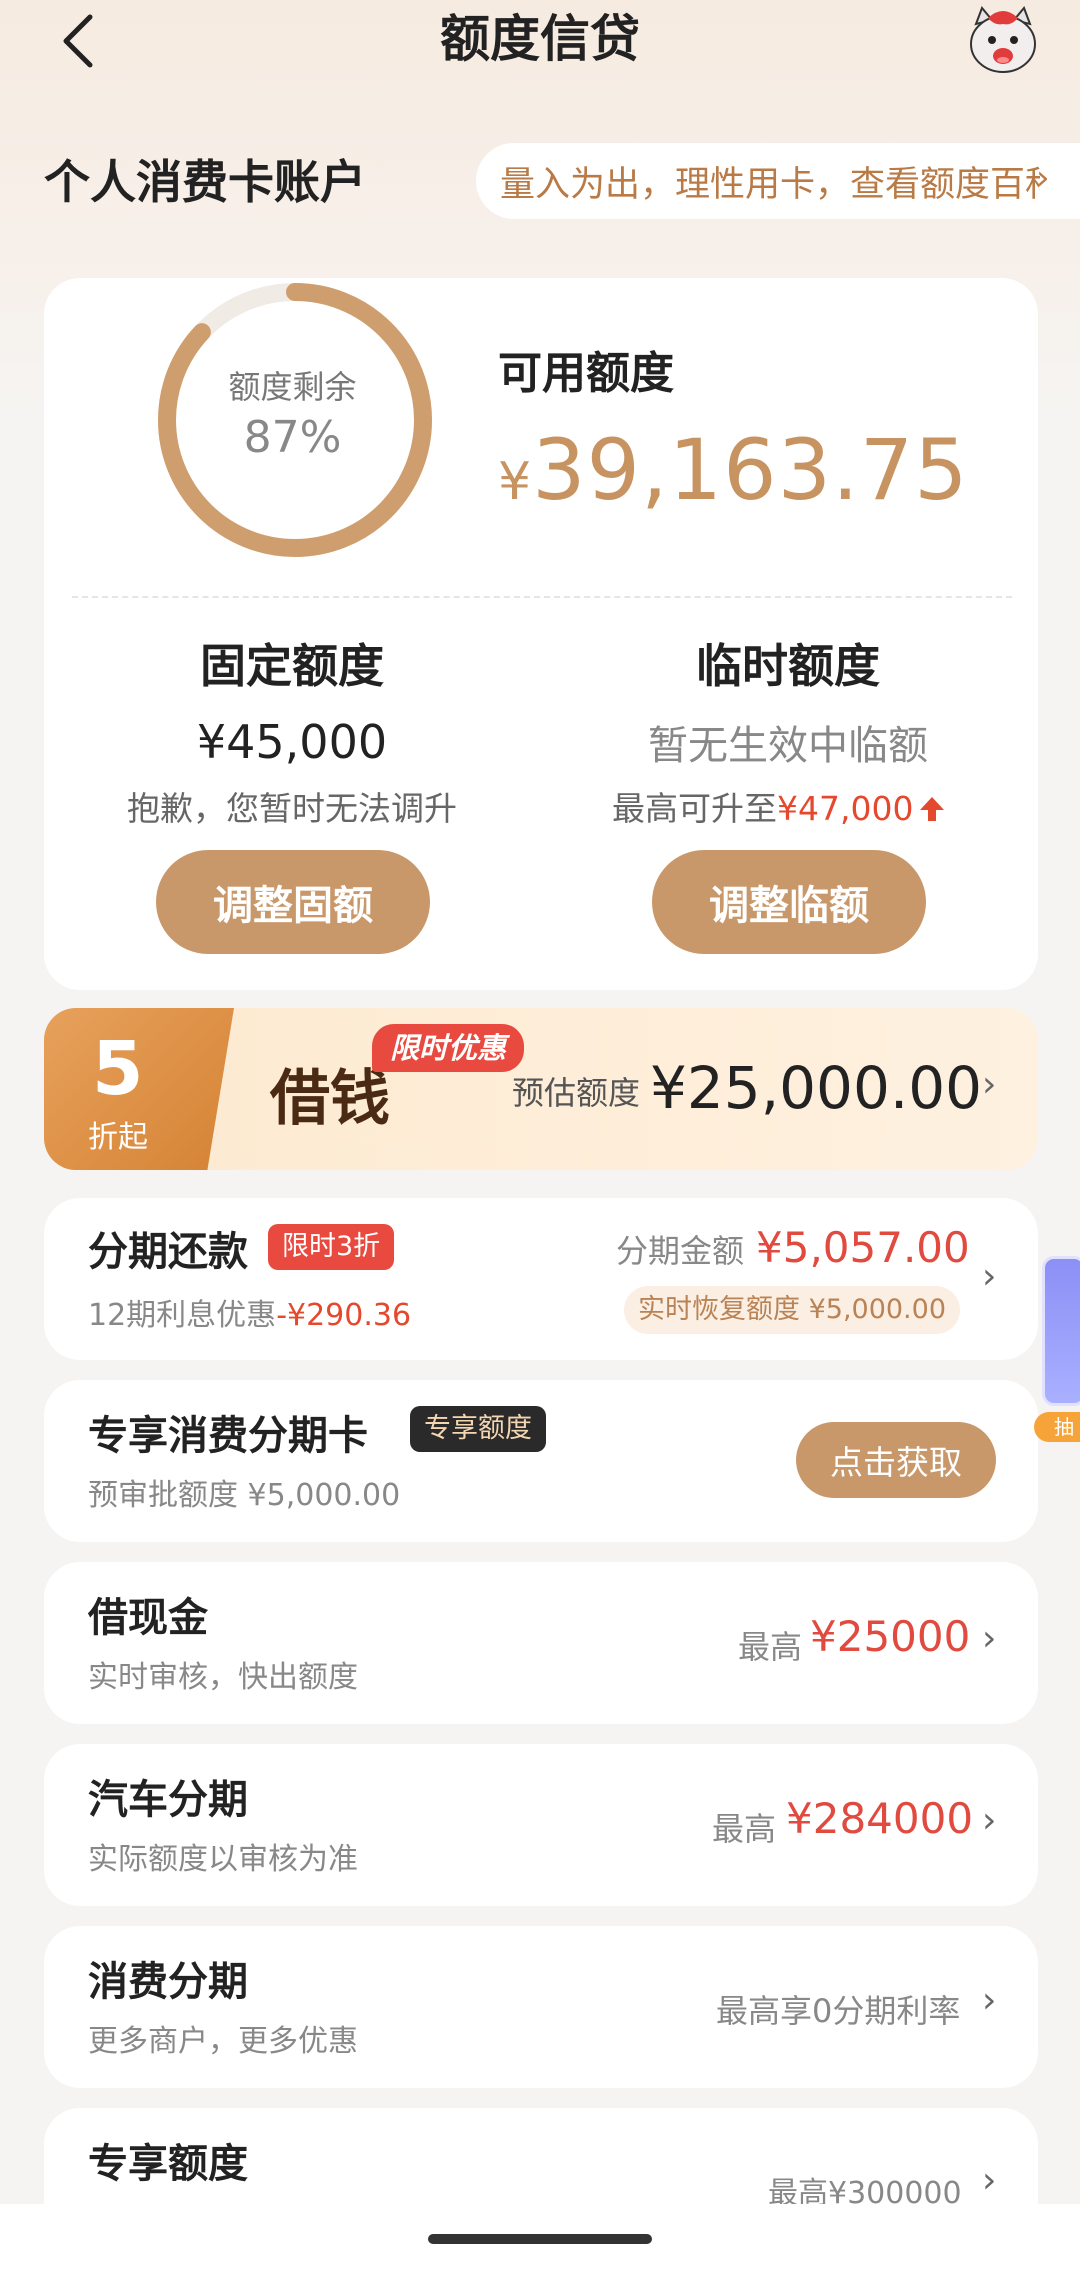 The image size is (1080, 2272). I want to click on installment-amount: ¥5,057.00, so click(863, 1247).